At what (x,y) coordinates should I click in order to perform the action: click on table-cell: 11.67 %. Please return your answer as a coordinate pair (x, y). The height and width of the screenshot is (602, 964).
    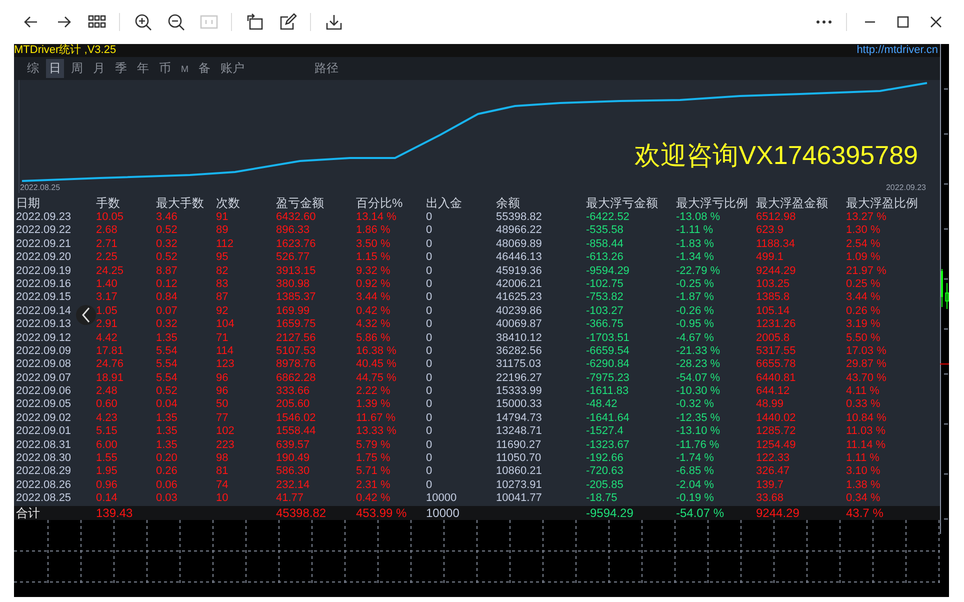
    Looking at the image, I should click on (376, 419).